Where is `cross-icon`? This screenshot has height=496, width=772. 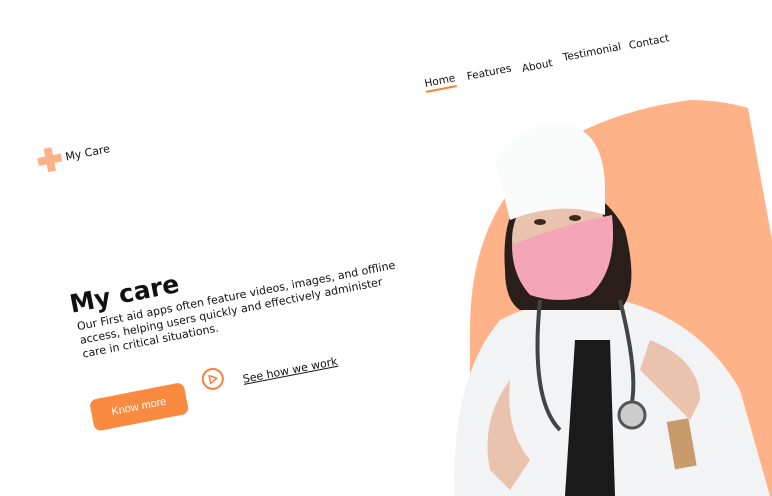
cross-icon is located at coordinates (50, 160).